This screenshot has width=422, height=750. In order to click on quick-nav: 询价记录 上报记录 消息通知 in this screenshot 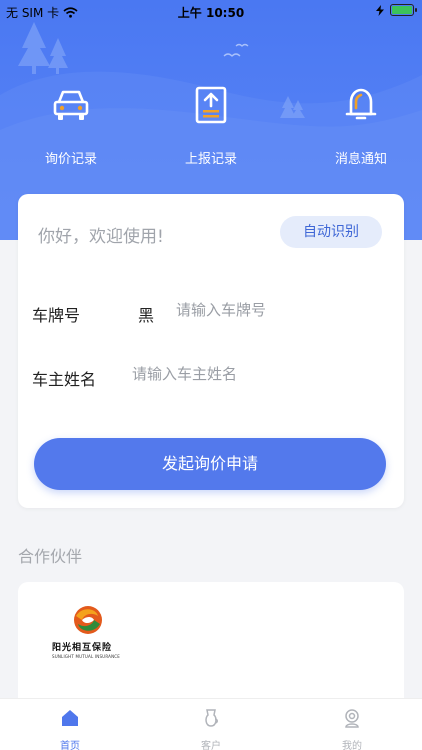, I will do `click(211, 127)`.